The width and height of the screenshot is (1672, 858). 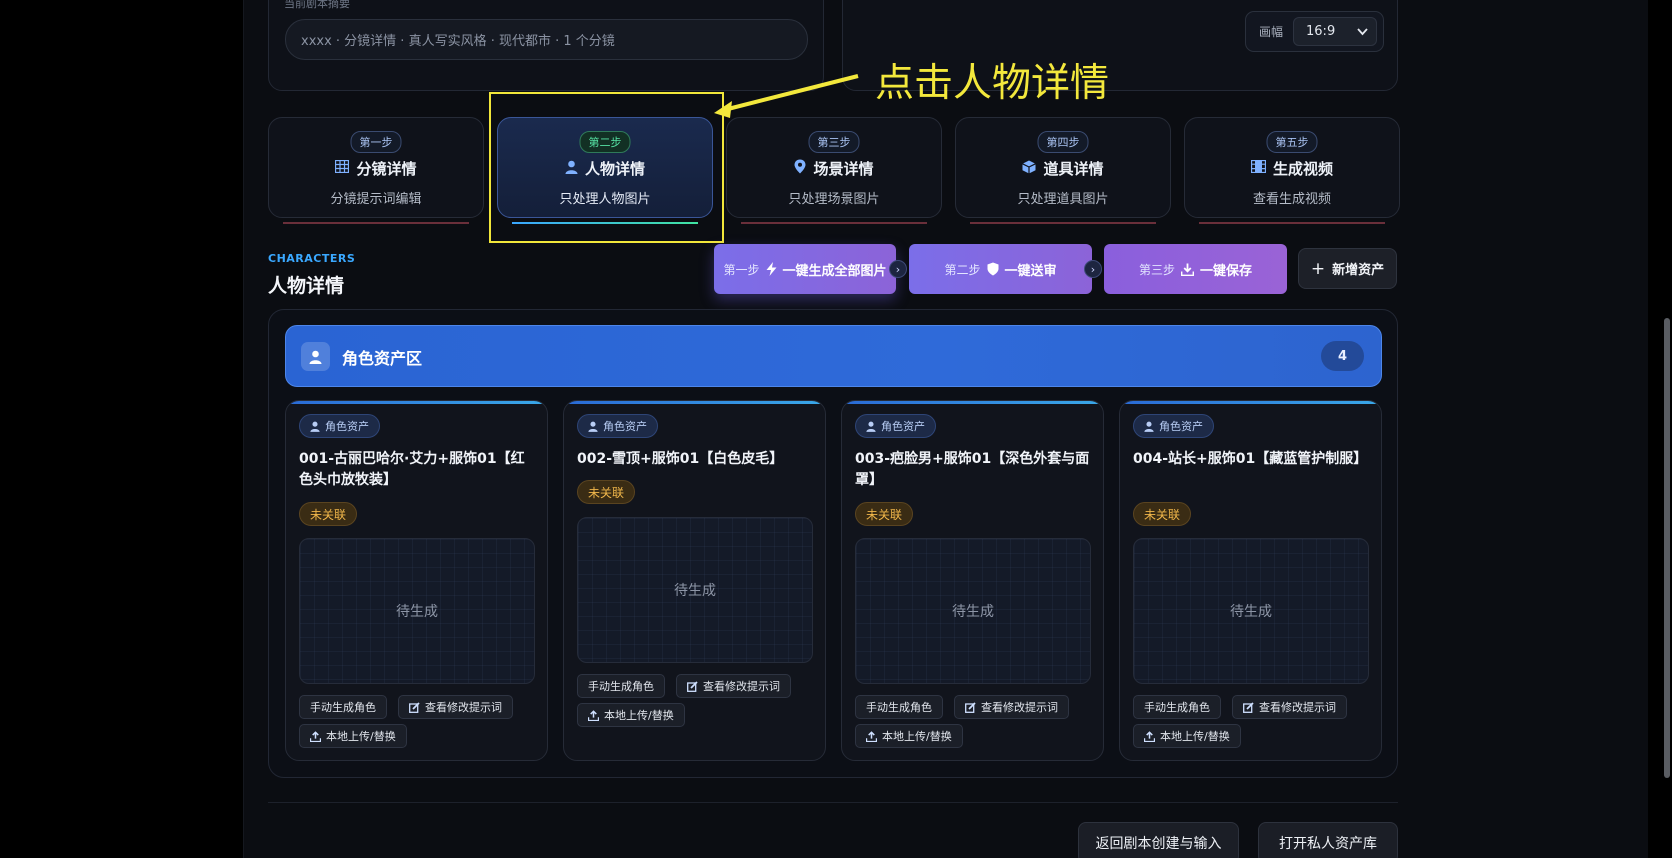 I want to click on character-title: 004-站长+服饰01【藏蓝管护制服】, so click(x=1250, y=459).